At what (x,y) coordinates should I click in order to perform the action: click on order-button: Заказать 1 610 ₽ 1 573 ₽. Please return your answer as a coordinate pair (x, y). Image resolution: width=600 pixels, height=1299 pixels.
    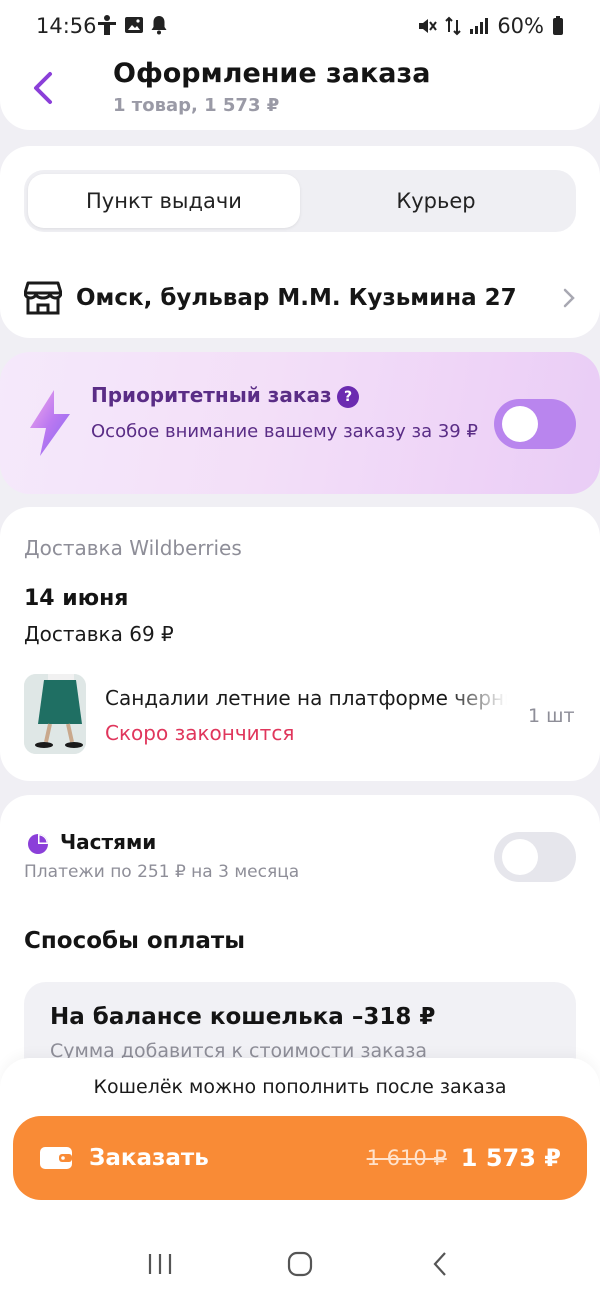
    Looking at the image, I should click on (300, 1158).